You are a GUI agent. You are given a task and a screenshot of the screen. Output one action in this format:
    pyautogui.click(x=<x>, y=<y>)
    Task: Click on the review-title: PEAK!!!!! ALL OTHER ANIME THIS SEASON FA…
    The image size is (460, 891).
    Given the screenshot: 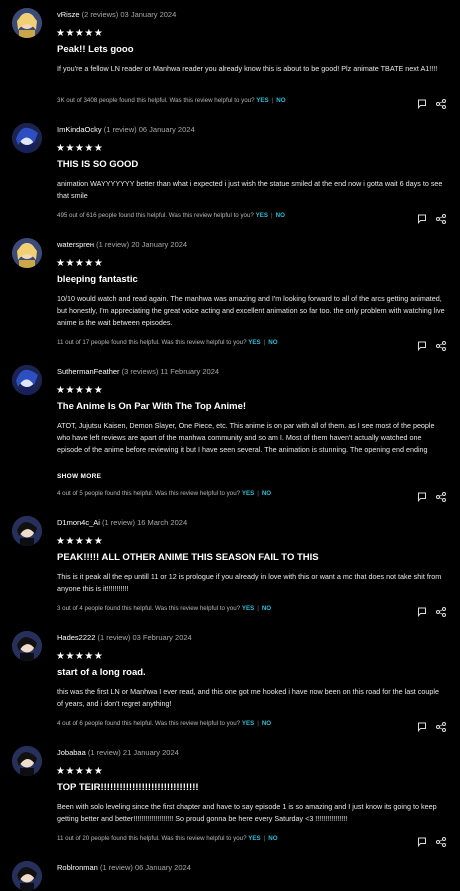 What is the action you would take?
    pyautogui.click(x=188, y=557)
    